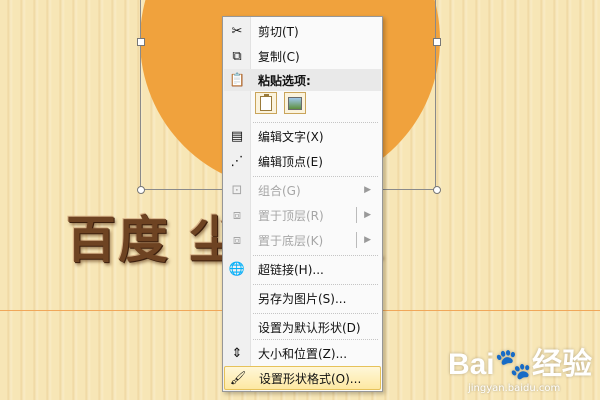 This screenshot has height=400, width=600. Describe the element at coordinates (290, 161) in the screenshot. I see `menu-item-label: 编辑顶点(E)` at that location.